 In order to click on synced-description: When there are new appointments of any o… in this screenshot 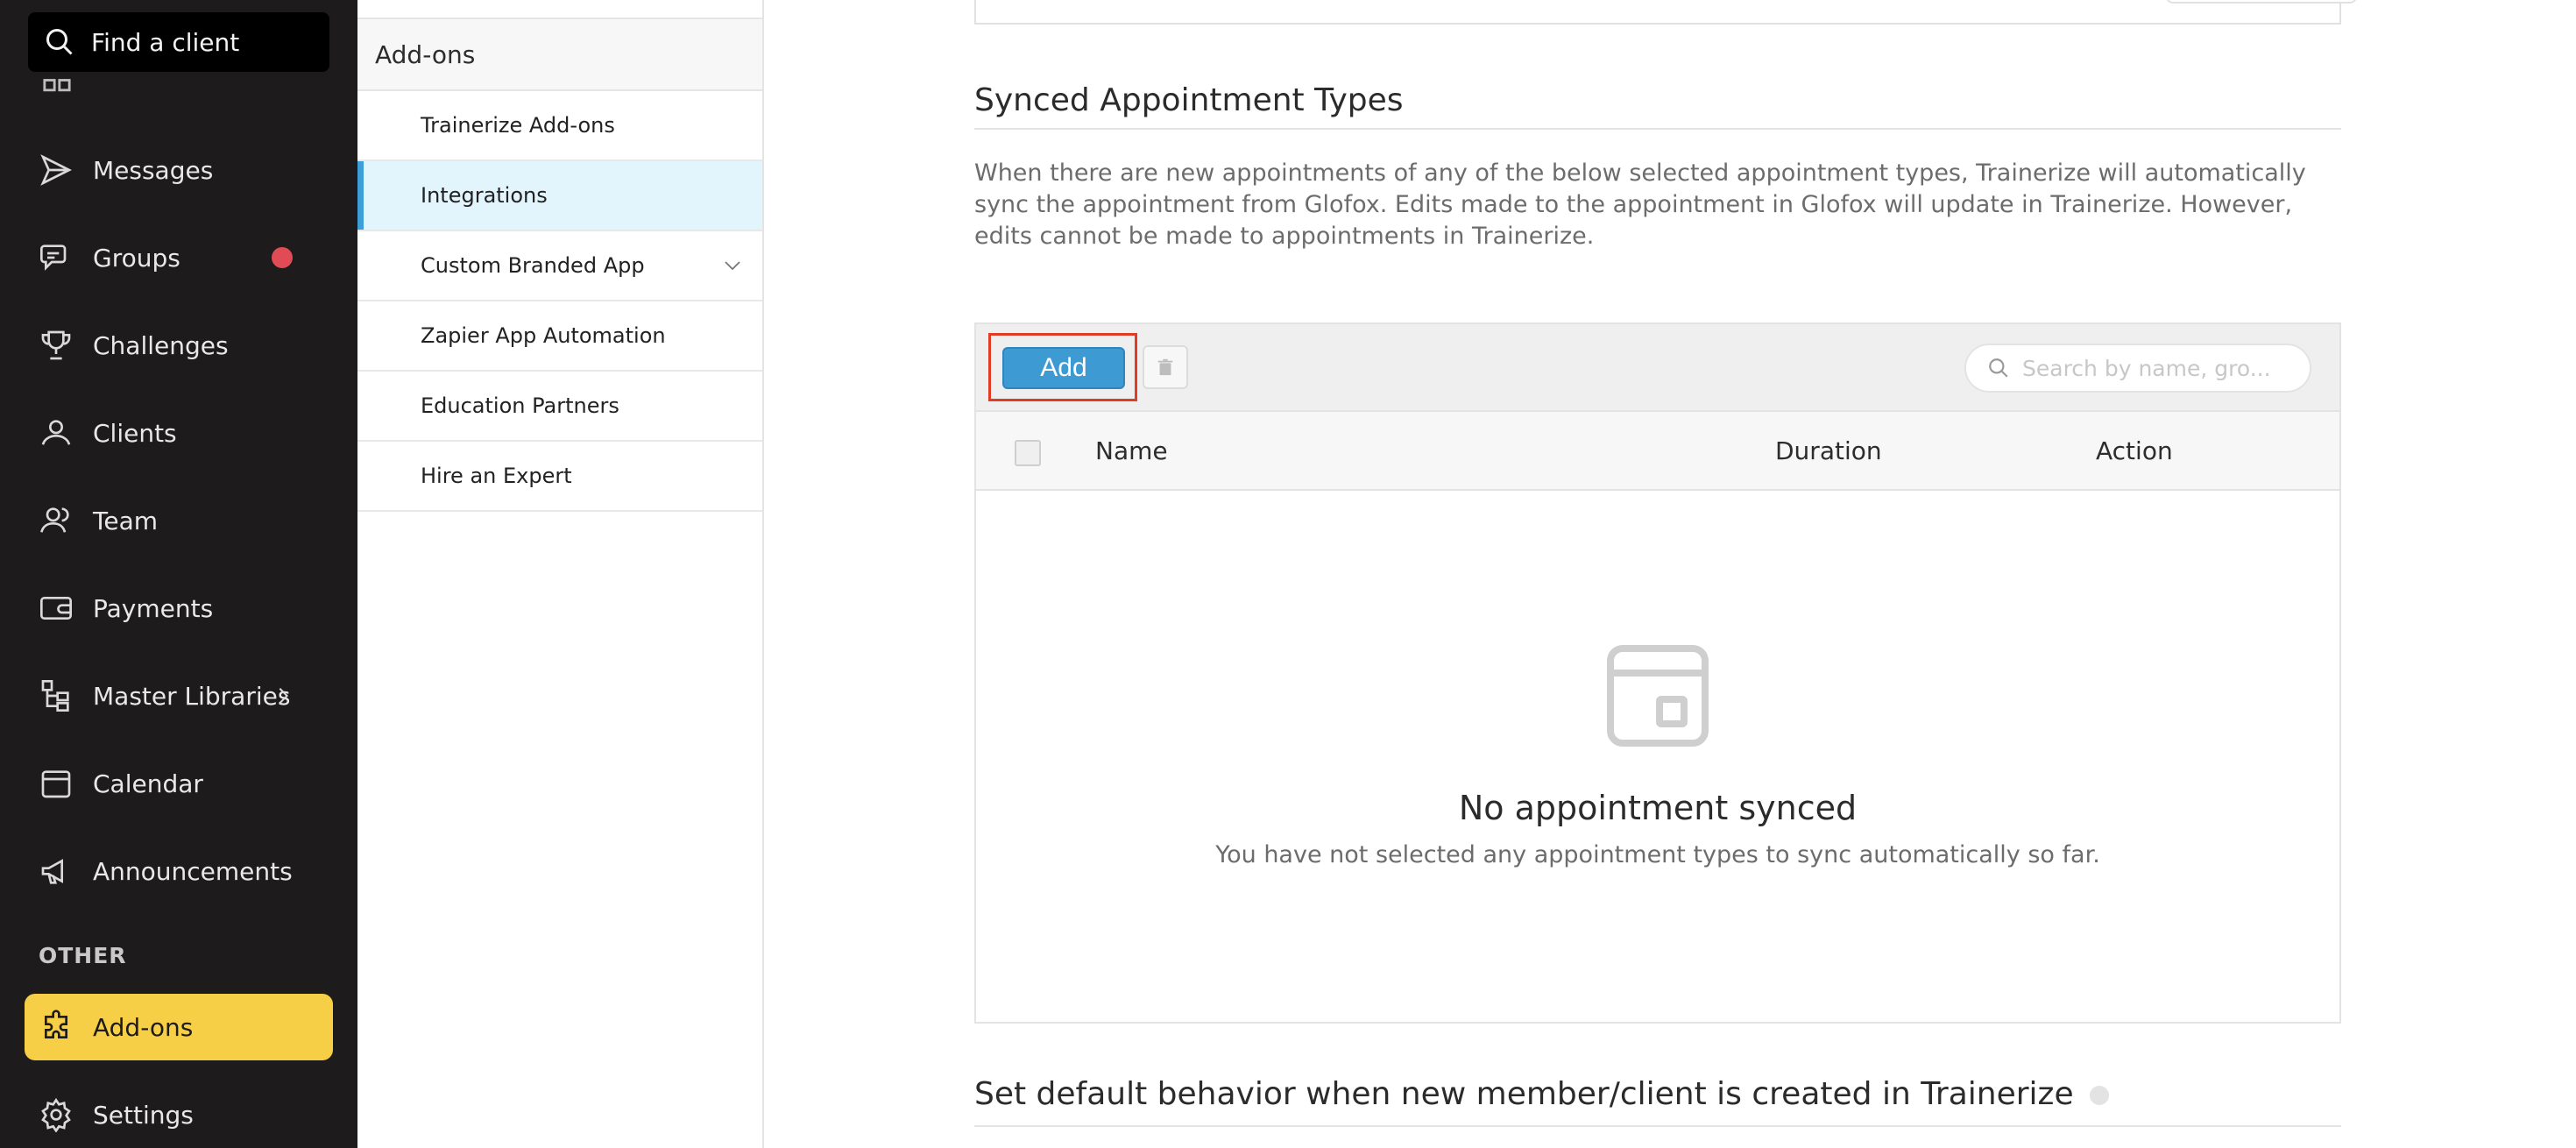, I will do `click(1640, 204)`.